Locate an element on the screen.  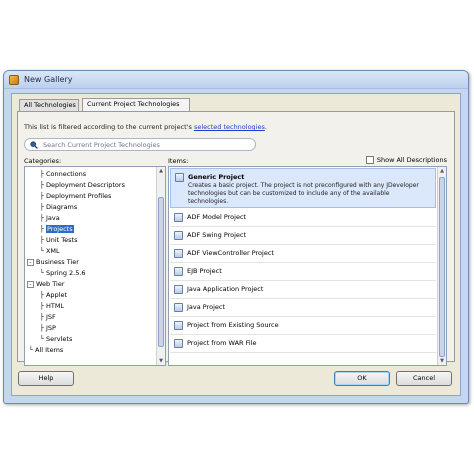
tree-item-diagrams: ├ Diagrams is located at coordinates (58, 207).